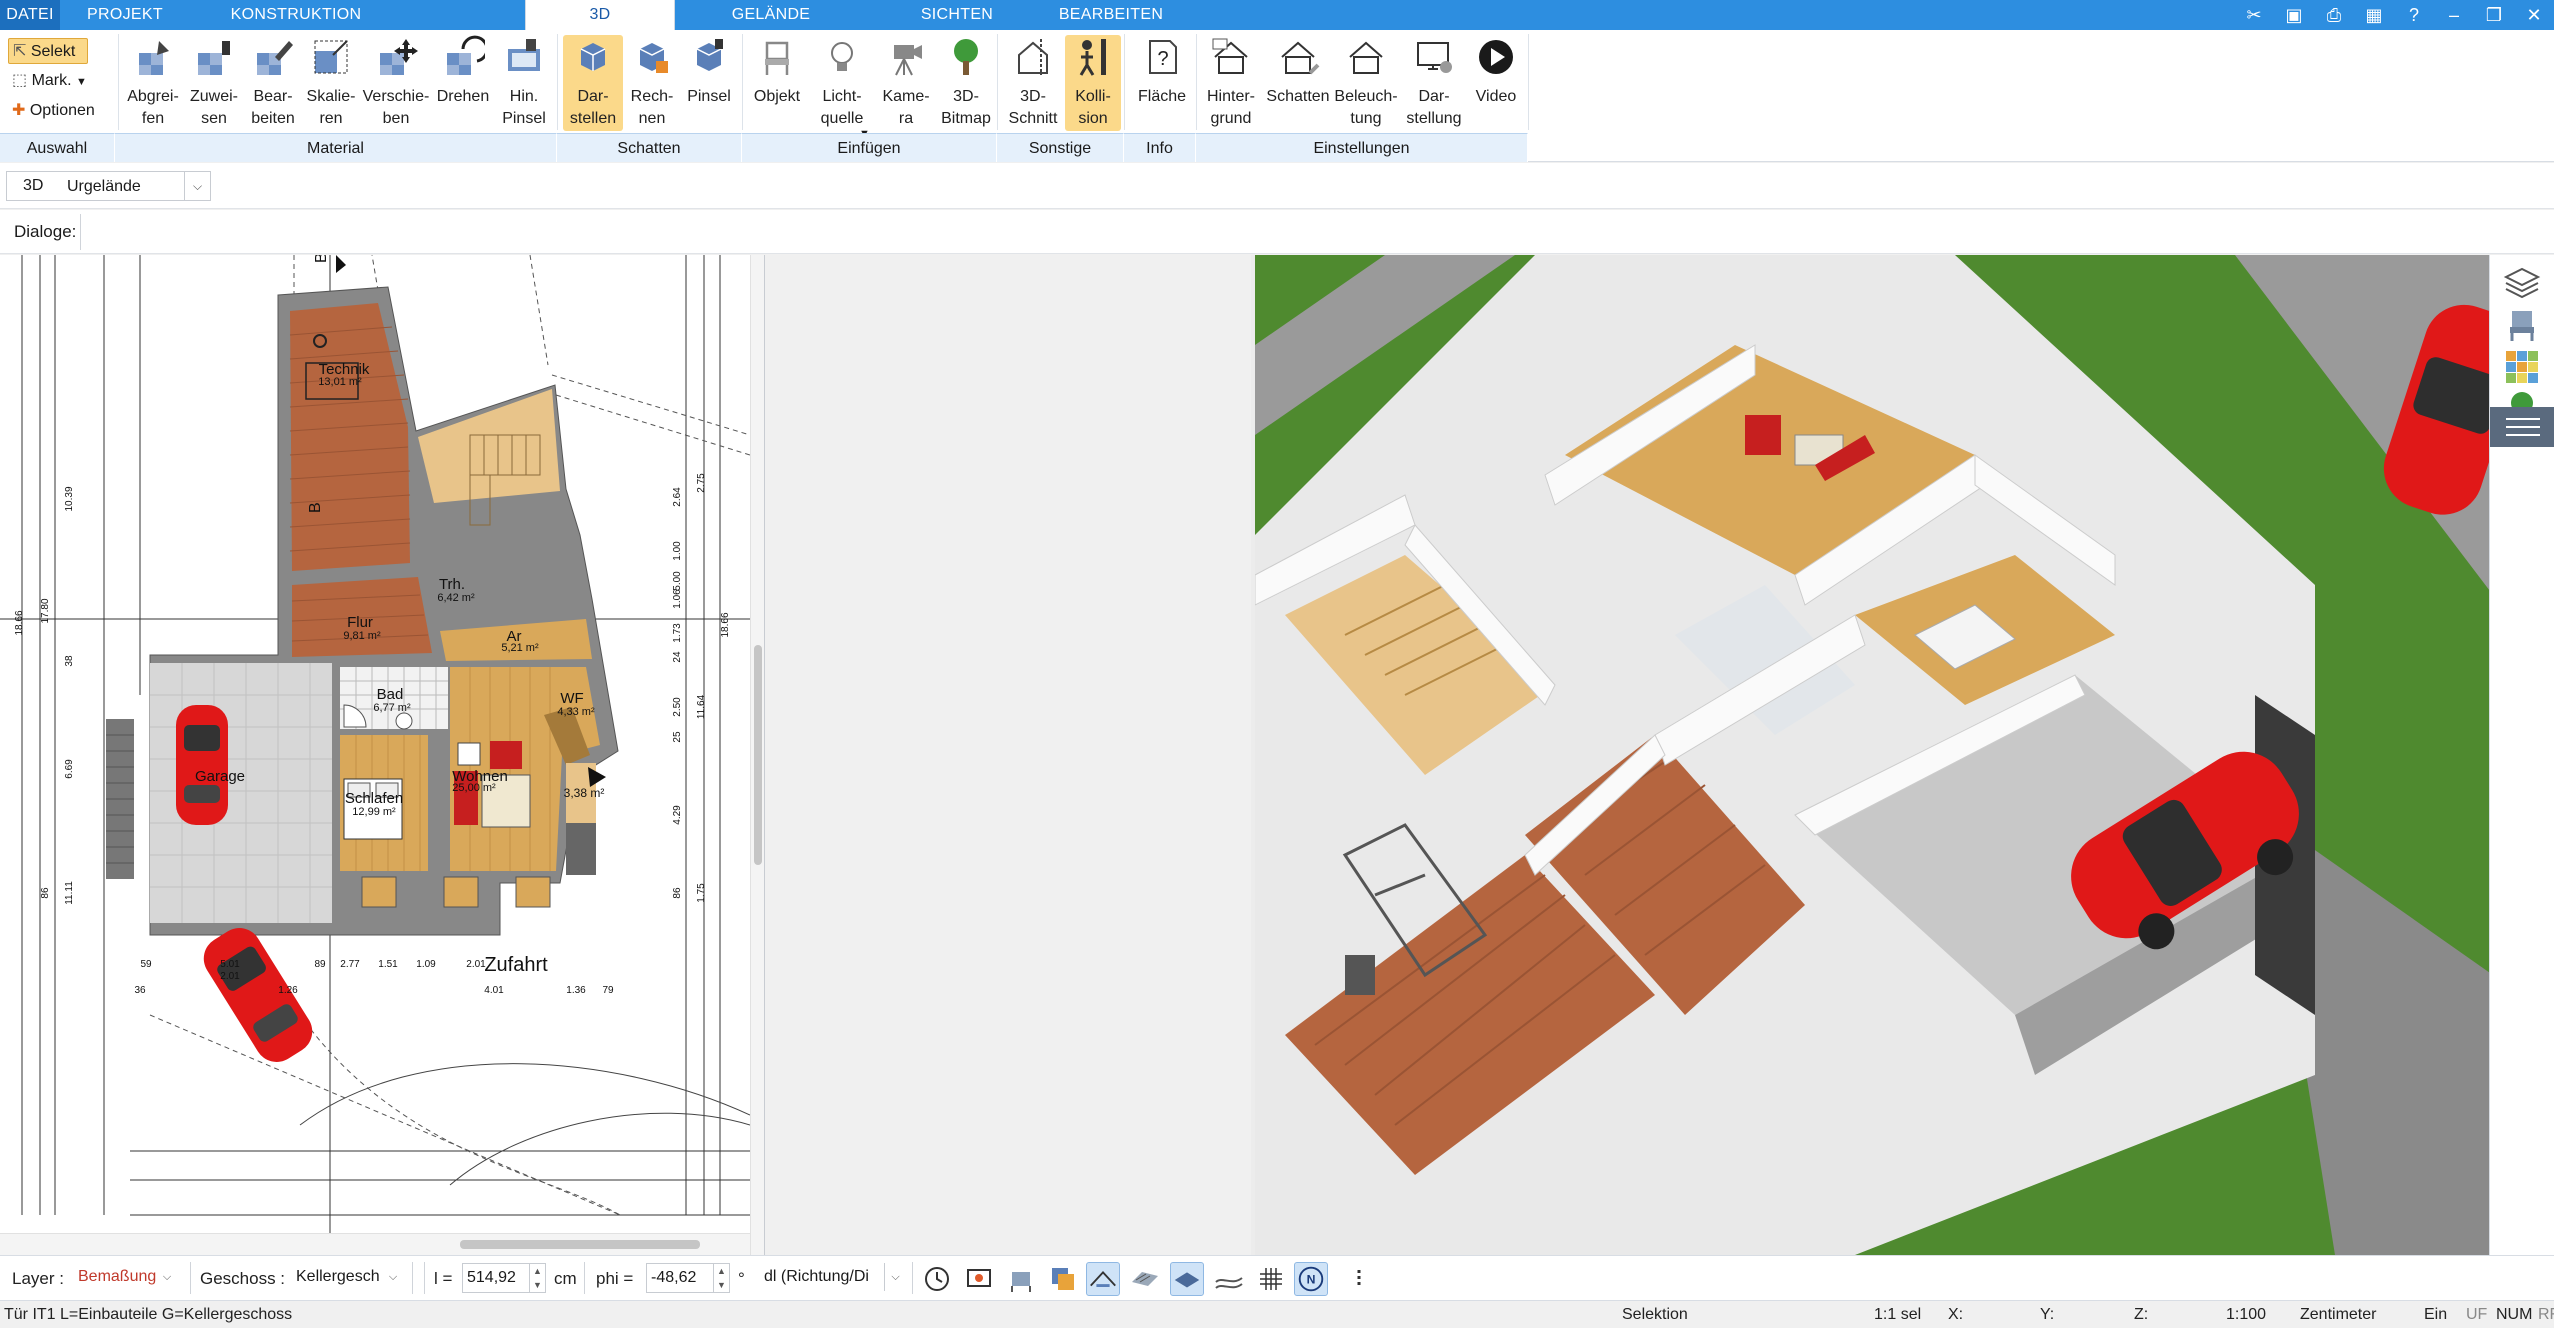 This screenshot has height=1328, width=2554. I want to click on pinsel-button: Pinsel, so click(709, 71).